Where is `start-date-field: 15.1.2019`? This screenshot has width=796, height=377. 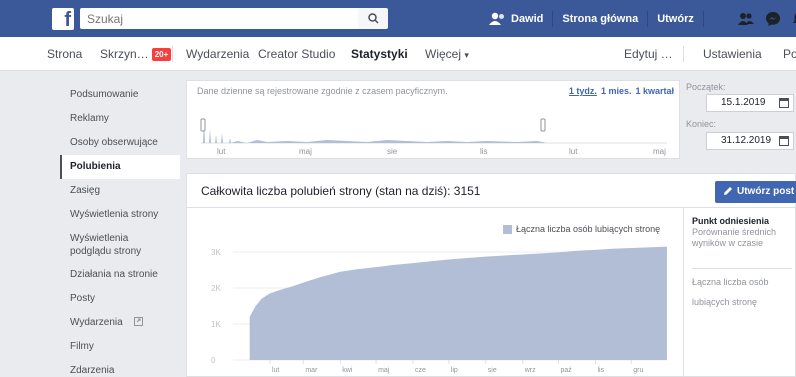 start-date-field: 15.1.2019 is located at coordinates (750, 103).